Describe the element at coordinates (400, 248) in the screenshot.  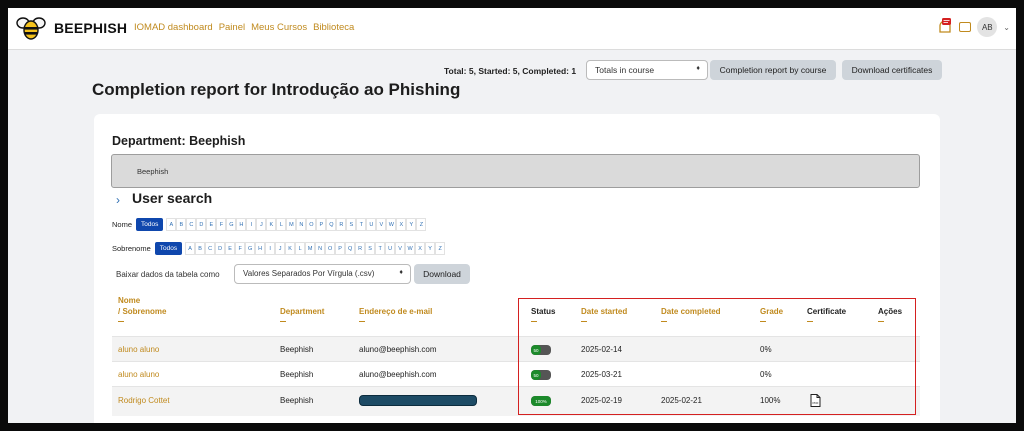
I see `last-name-letter-v: V` at that location.